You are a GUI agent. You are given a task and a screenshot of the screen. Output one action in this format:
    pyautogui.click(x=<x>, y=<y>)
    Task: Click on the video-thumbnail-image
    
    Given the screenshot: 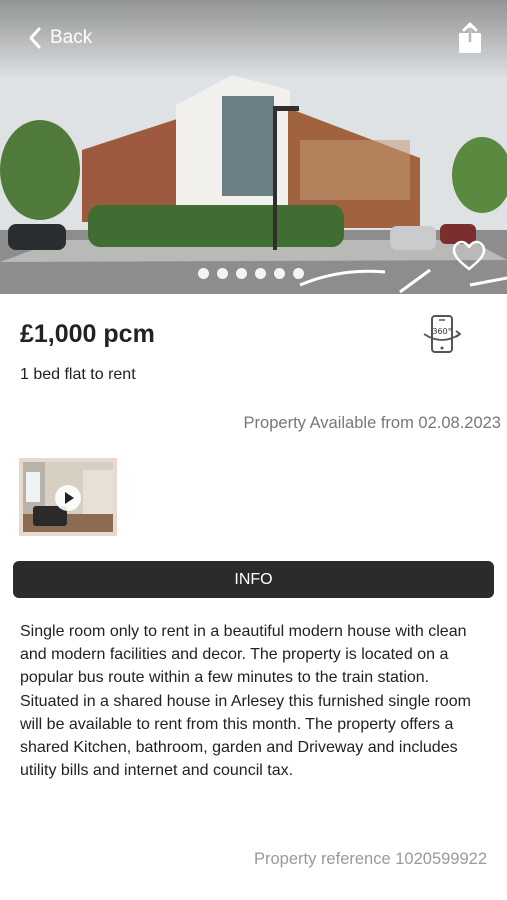 What is the action you would take?
    pyautogui.click(x=68, y=497)
    